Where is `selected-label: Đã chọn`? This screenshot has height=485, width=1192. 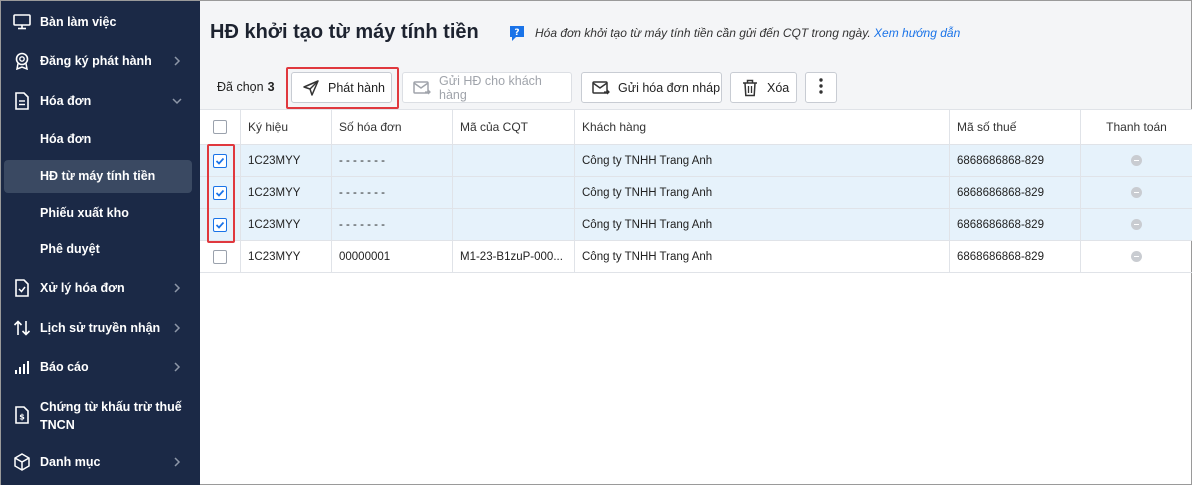 selected-label: Đã chọn is located at coordinates (240, 87).